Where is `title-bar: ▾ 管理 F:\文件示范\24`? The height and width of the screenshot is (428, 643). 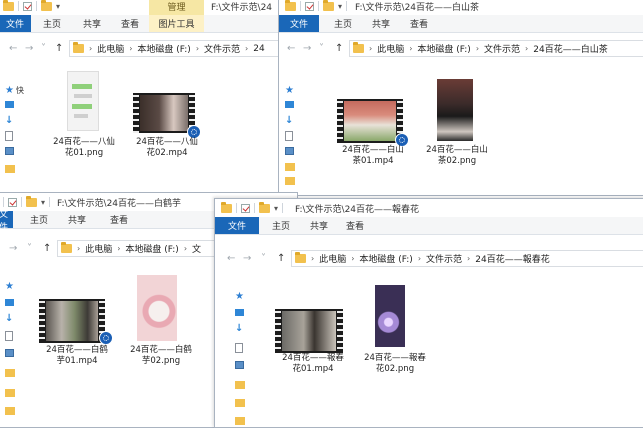
title-bar: ▾ 管理 F:\文件示范\24 is located at coordinates (148, 7).